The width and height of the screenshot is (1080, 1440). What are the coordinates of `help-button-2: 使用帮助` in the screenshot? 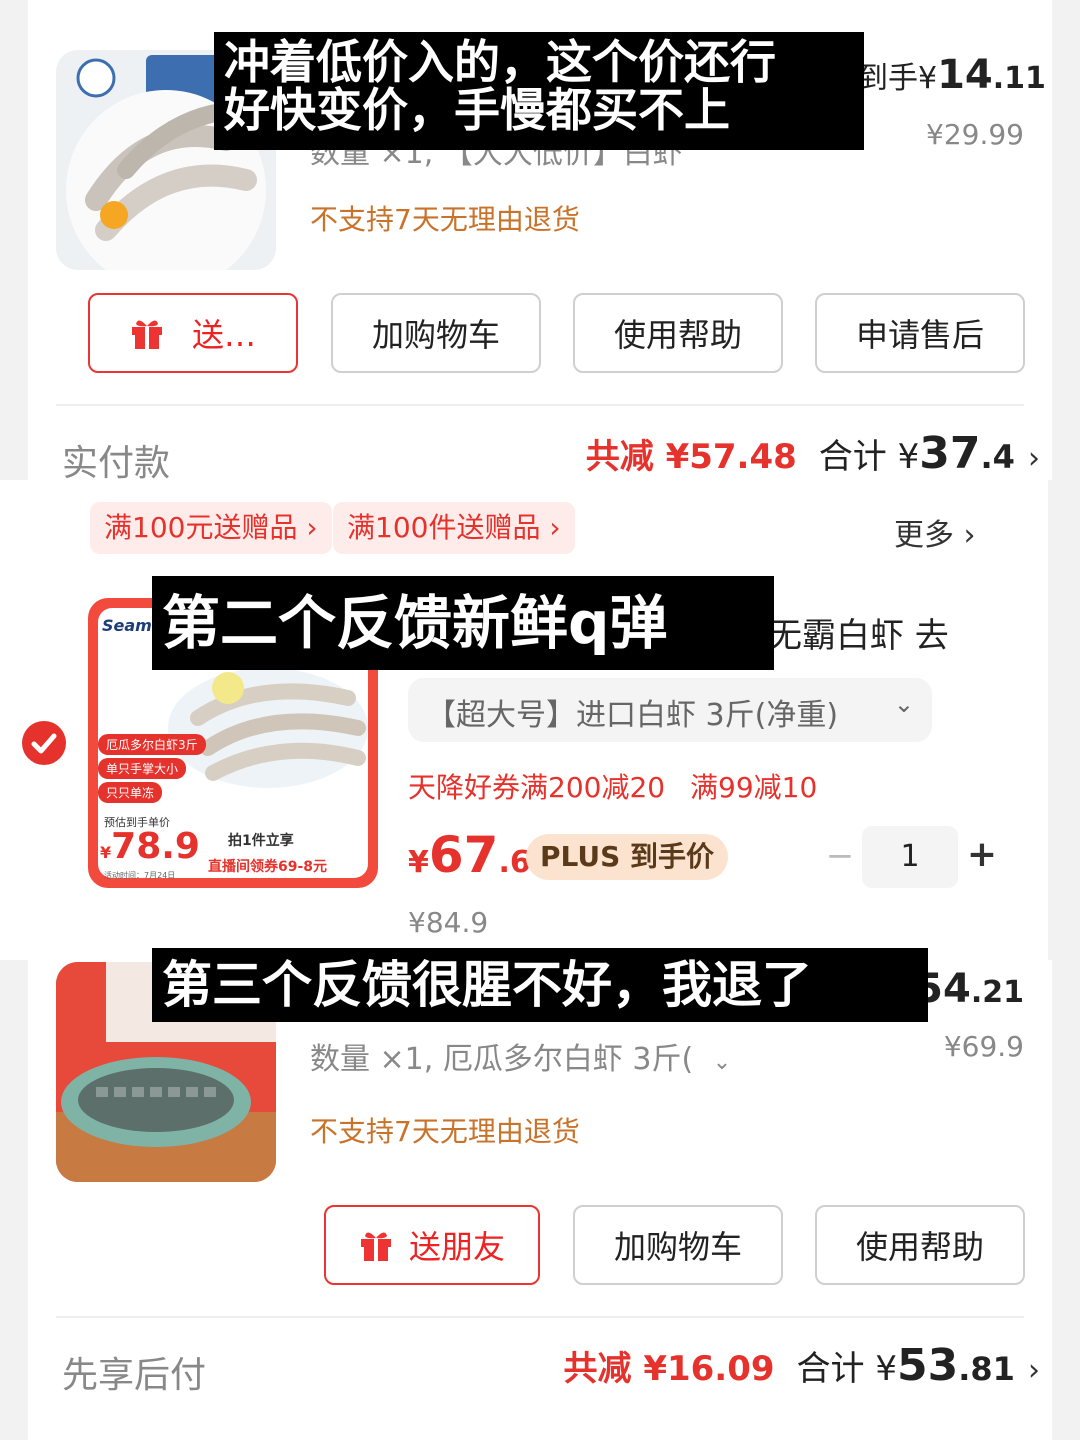 It's located at (920, 1245).